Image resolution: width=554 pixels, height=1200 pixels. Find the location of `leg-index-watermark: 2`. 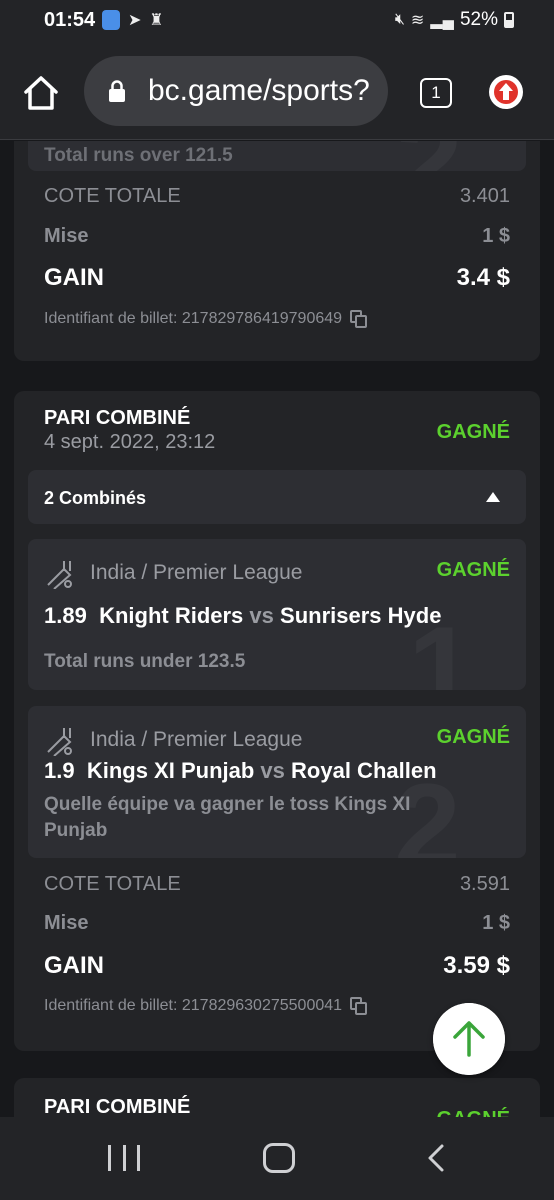

leg-index-watermark: 2 is located at coordinates (429, 156).